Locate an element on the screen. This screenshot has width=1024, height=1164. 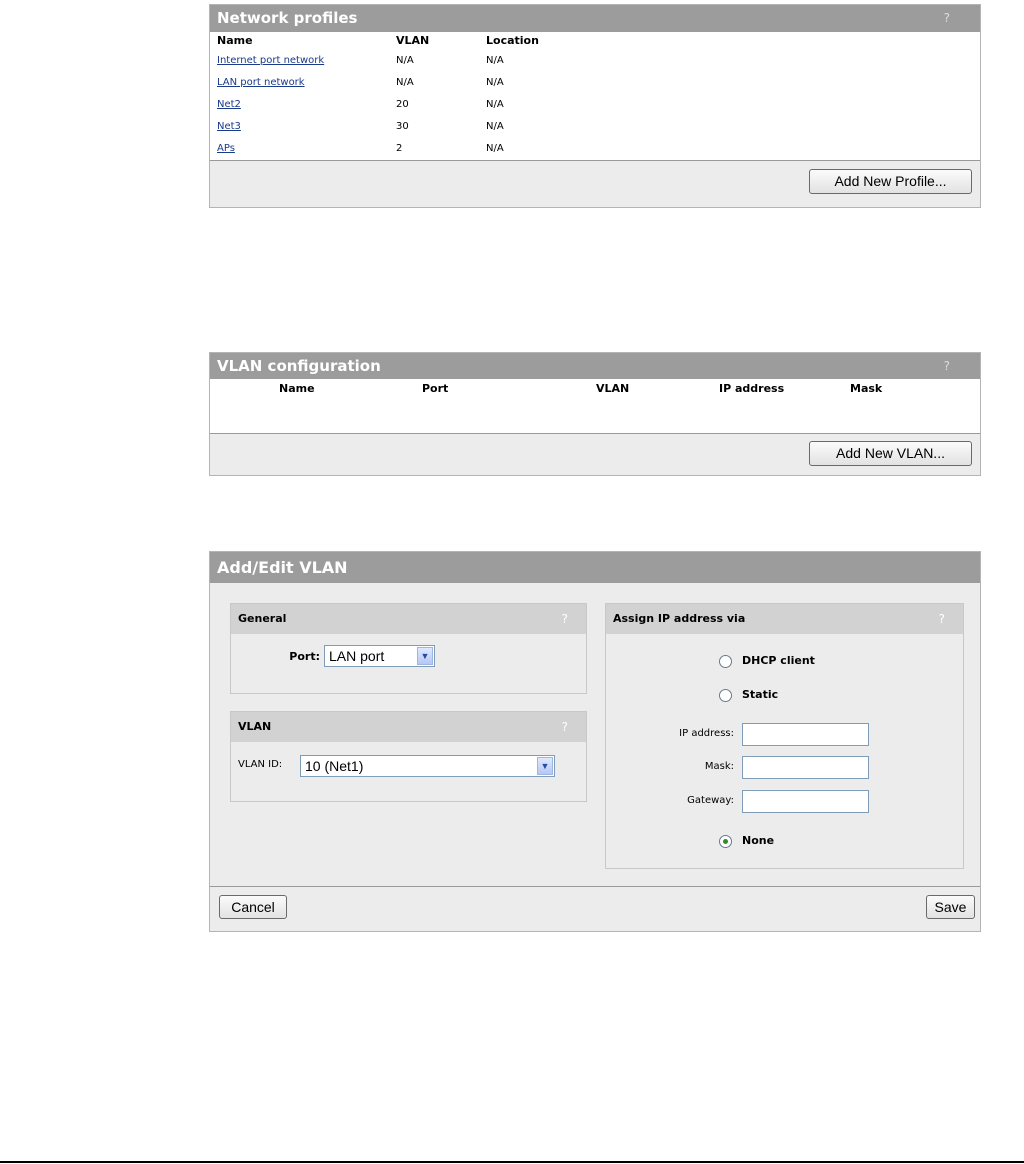
panel-title: Network profiles is located at coordinates (287, 18).